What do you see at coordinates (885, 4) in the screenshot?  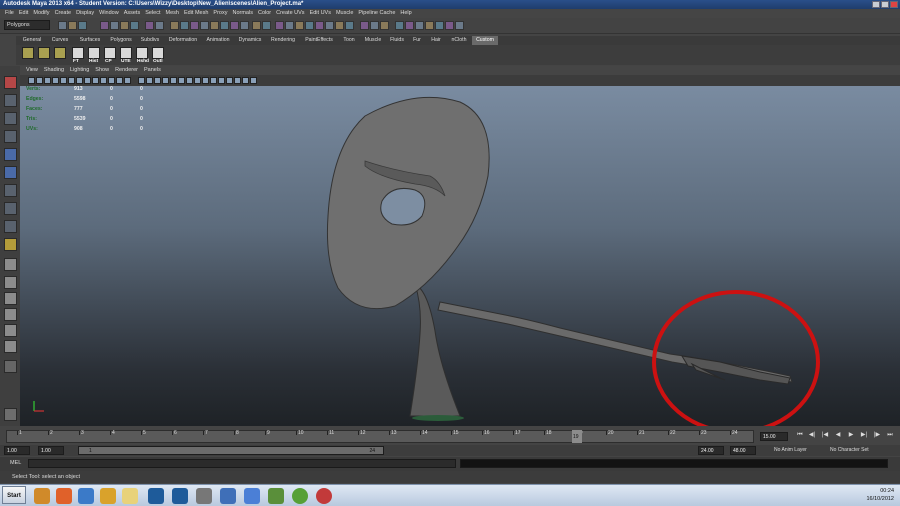 I see `maximize-button` at bounding box center [885, 4].